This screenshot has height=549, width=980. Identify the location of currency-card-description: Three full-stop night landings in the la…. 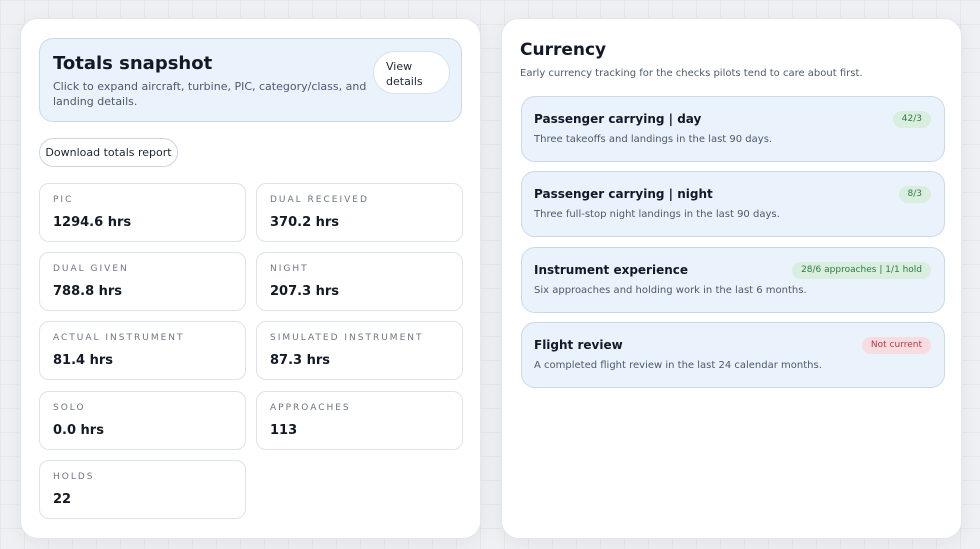
(657, 214).